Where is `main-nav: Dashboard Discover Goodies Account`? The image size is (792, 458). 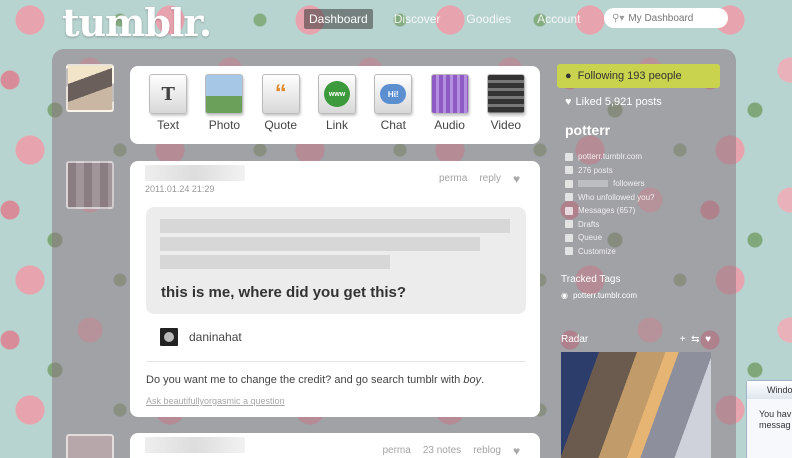
main-nav: Dashboard Discover Goodies Account is located at coordinates (452, 19).